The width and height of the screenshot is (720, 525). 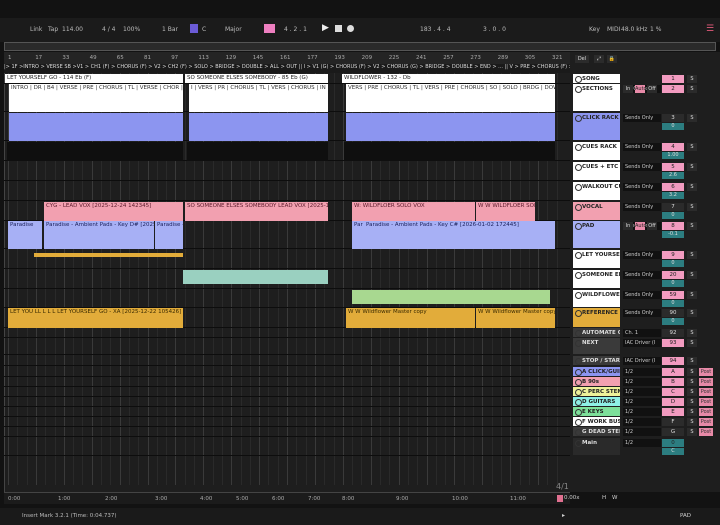 What do you see at coordinates (710, 29) in the screenshot?
I see `menu-icon: ☰` at bounding box center [710, 29].